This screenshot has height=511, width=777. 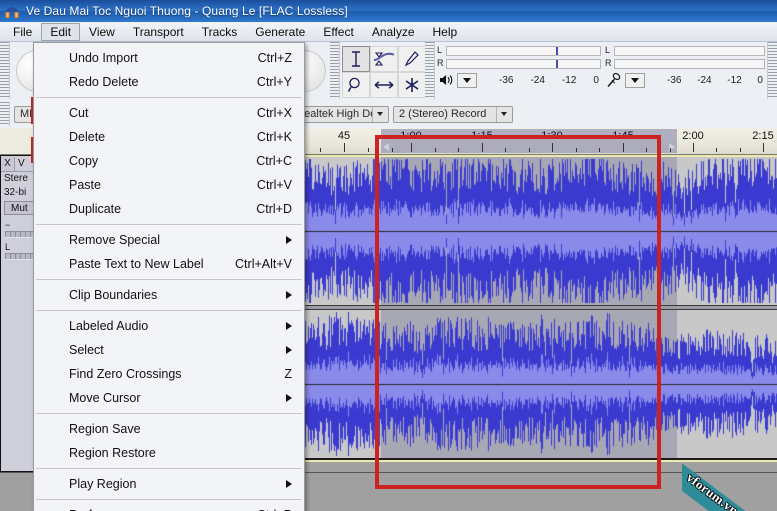 I want to click on menu-item-copy: Copy Ctrl+C, so click(x=169, y=161).